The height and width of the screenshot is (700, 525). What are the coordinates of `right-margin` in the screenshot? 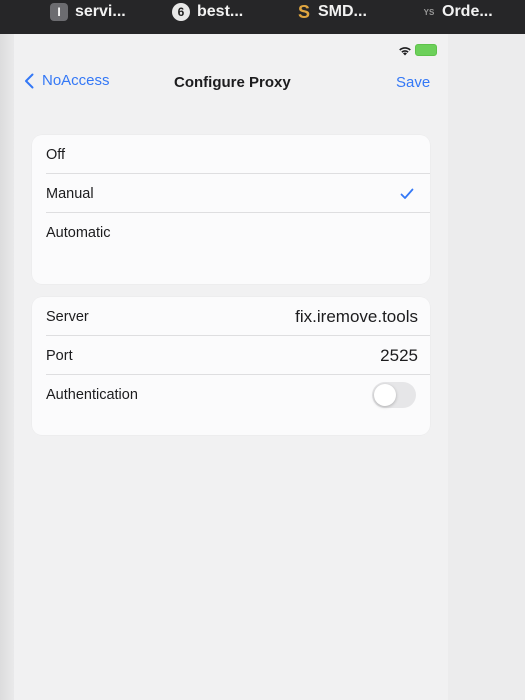 It's located at (486, 367).